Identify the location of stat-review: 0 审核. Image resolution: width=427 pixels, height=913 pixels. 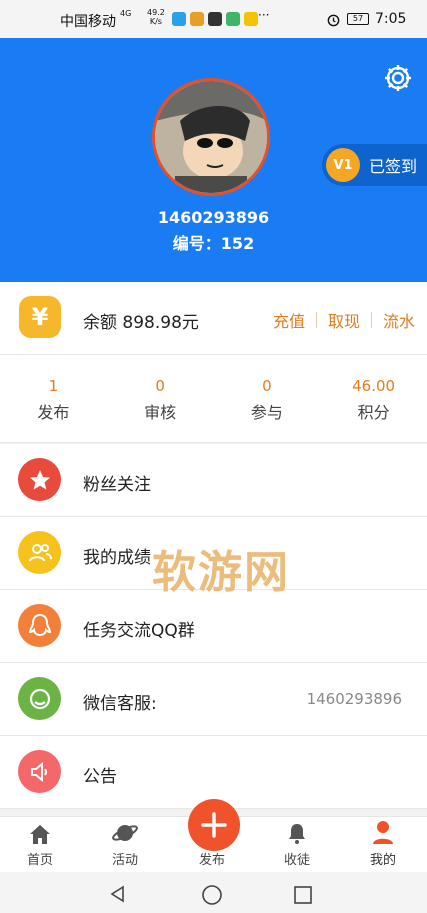
(160, 398).